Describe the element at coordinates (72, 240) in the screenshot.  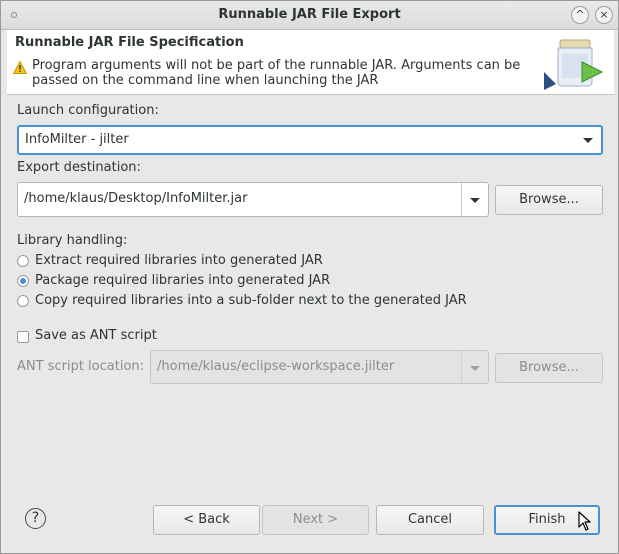
I see `library-handling-label: Library handling:` at that location.